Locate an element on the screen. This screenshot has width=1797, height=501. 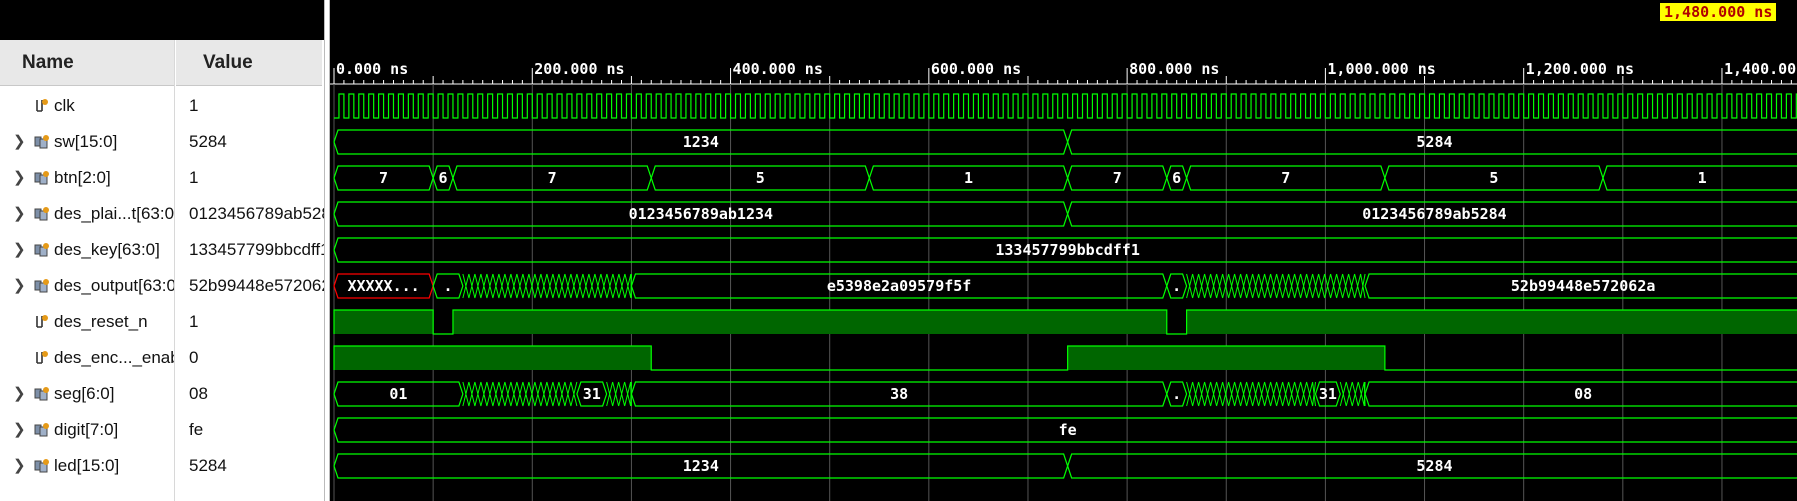
signal-row-value: 08 is located at coordinates (250, 394).